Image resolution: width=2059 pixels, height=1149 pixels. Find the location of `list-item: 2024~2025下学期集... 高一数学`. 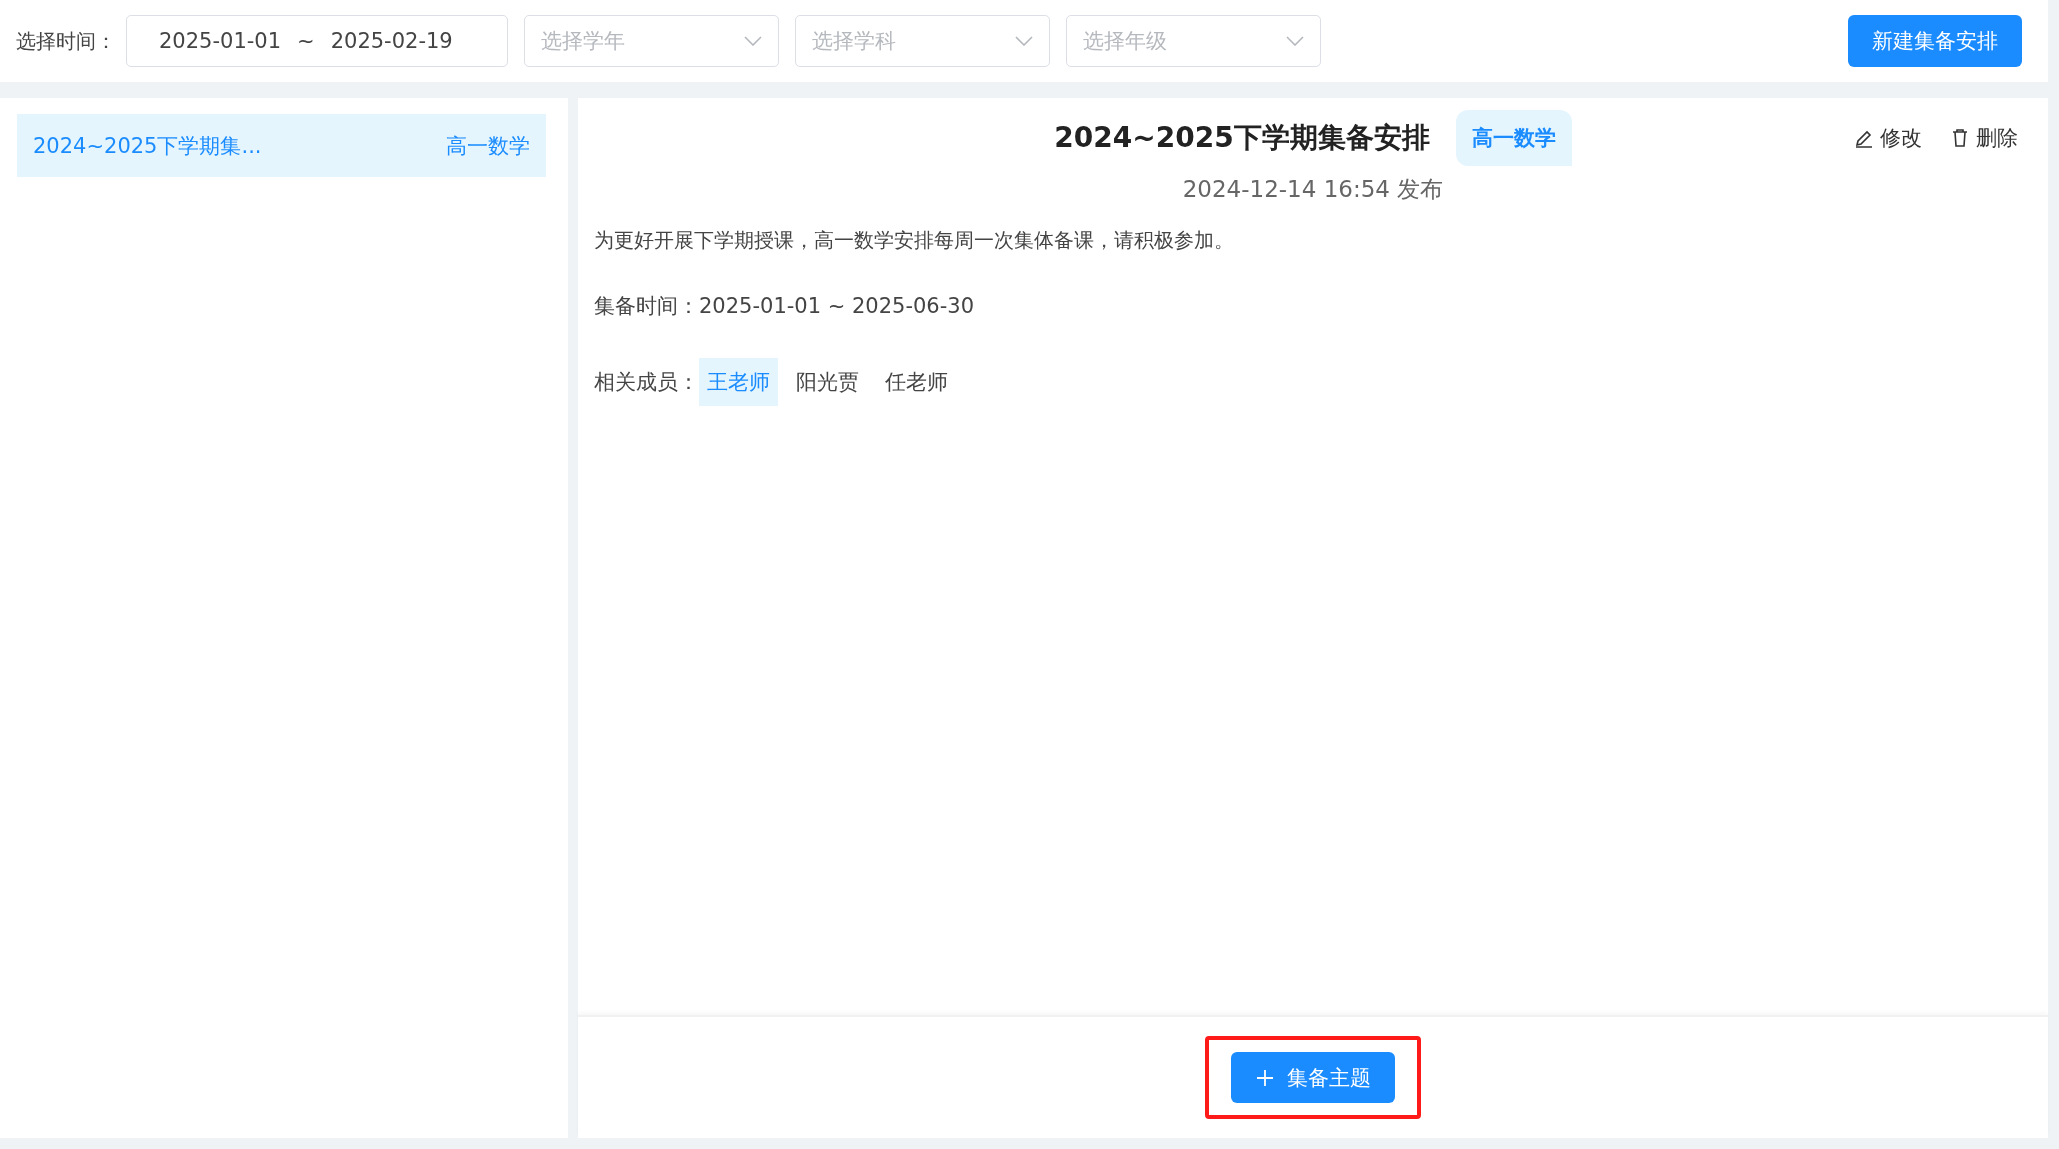

list-item: 2024~2025下学期集... 高一数学 is located at coordinates (281, 145).